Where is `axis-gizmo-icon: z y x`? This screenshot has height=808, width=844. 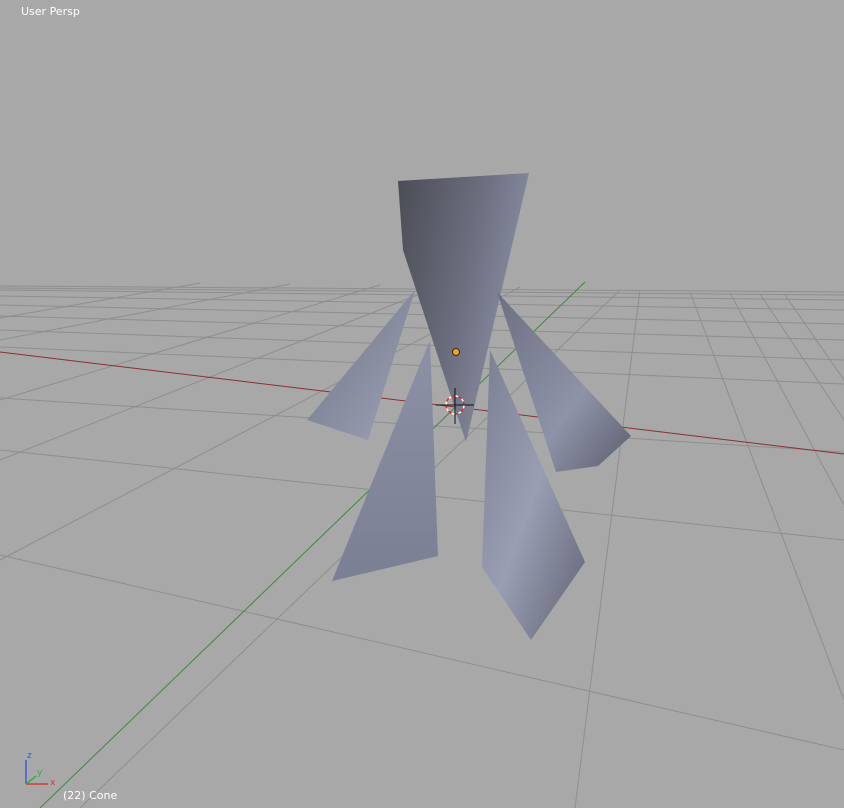 axis-gizmo-icon: z y x is located at coordinates (40, 769).